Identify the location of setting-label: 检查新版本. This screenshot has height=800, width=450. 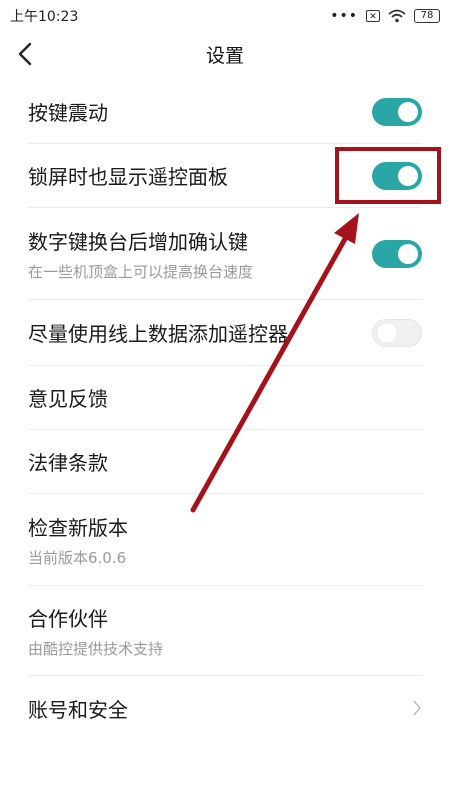
(78, 527).